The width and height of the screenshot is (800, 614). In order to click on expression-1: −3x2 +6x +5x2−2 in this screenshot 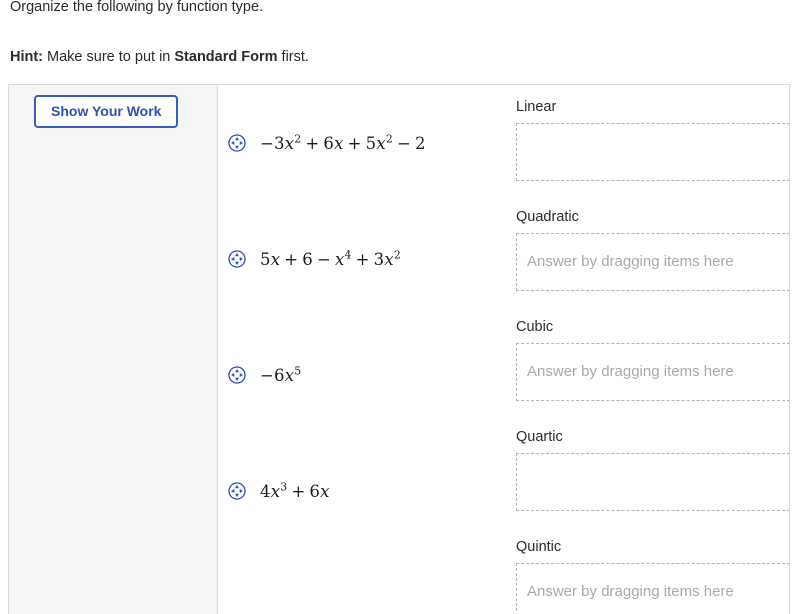, I will do `click(343, 142)`.